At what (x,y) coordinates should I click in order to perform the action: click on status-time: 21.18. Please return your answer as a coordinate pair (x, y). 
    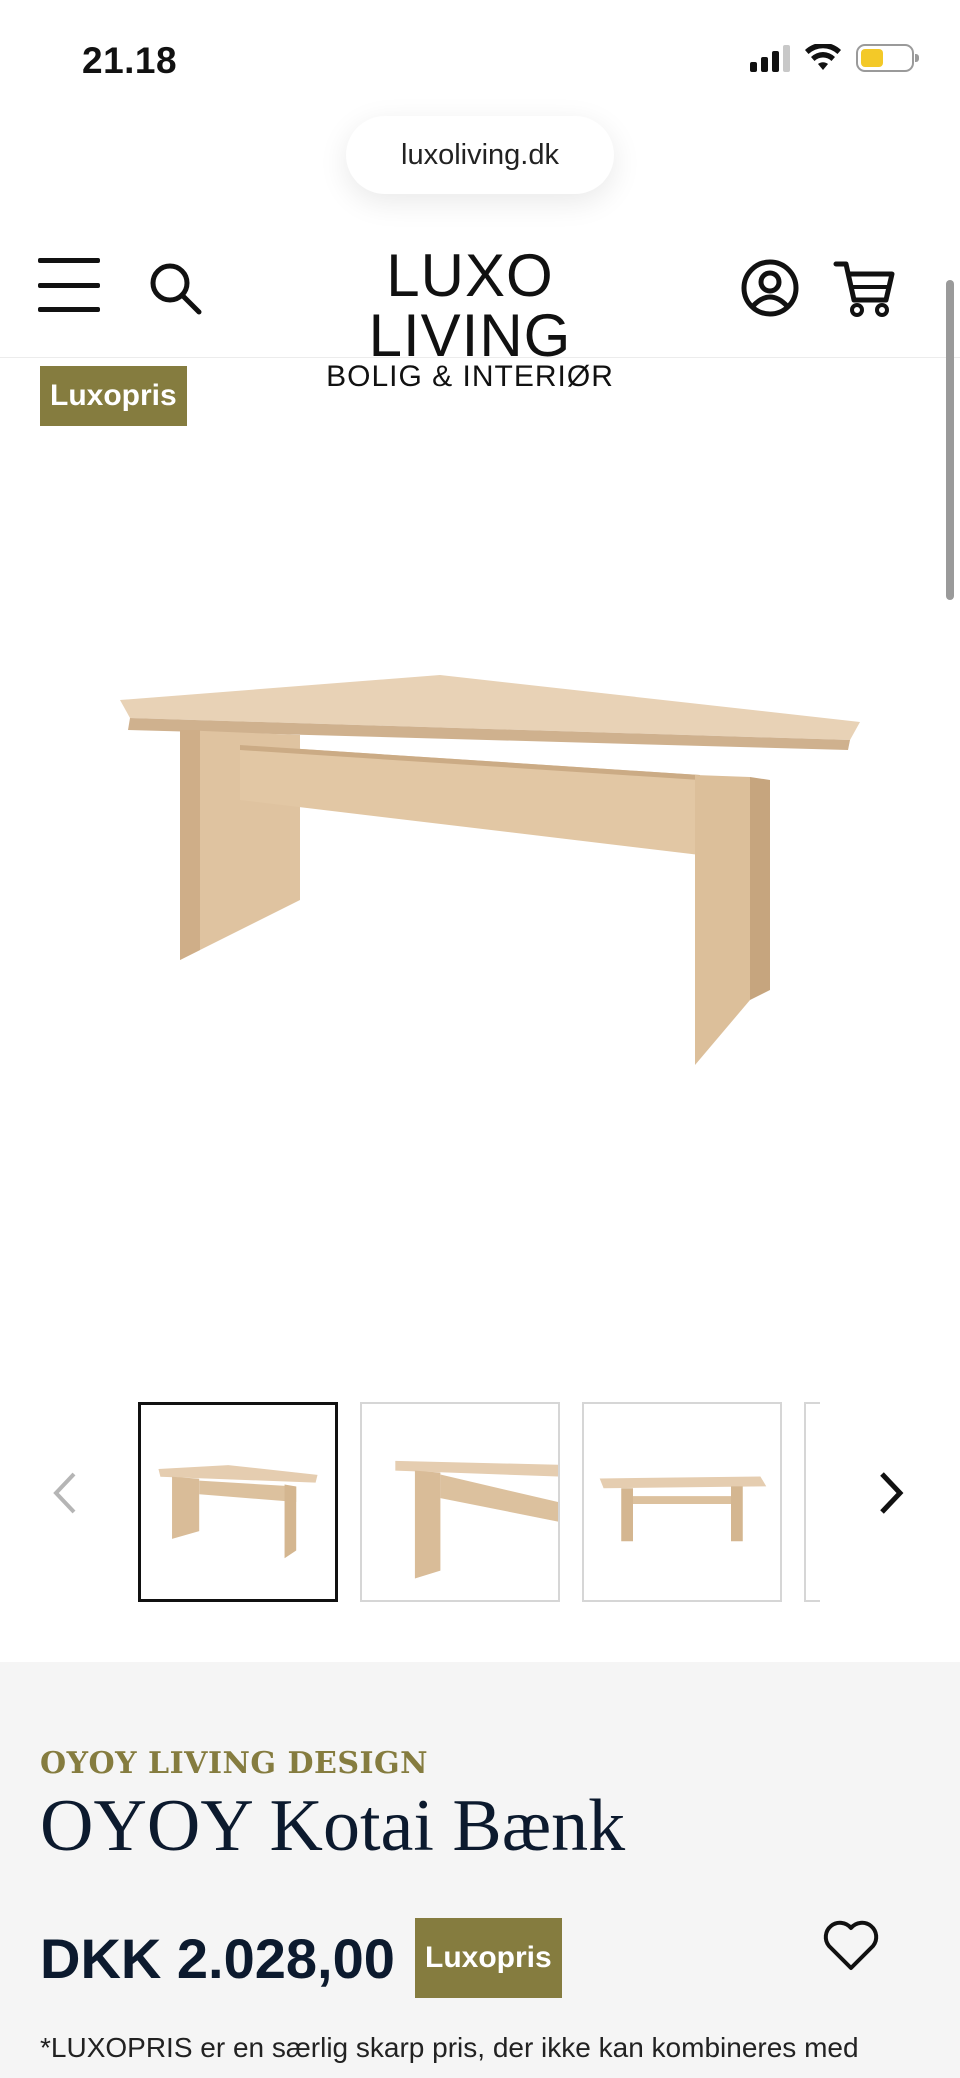
    Looking at the image, I should click on (130, 60).